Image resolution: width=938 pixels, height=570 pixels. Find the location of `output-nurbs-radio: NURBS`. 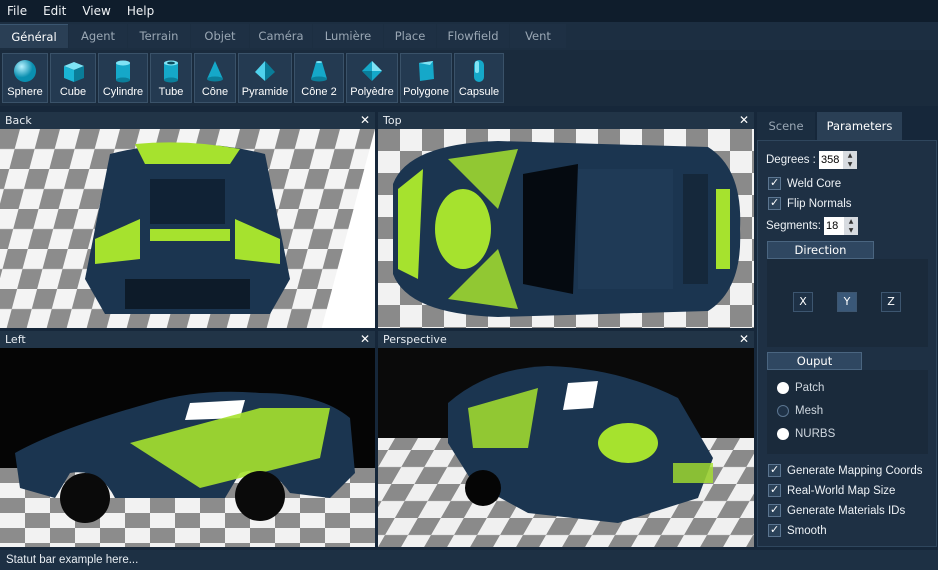

output-nurbs-radio: NURBS is located at coordinates (806, 434).